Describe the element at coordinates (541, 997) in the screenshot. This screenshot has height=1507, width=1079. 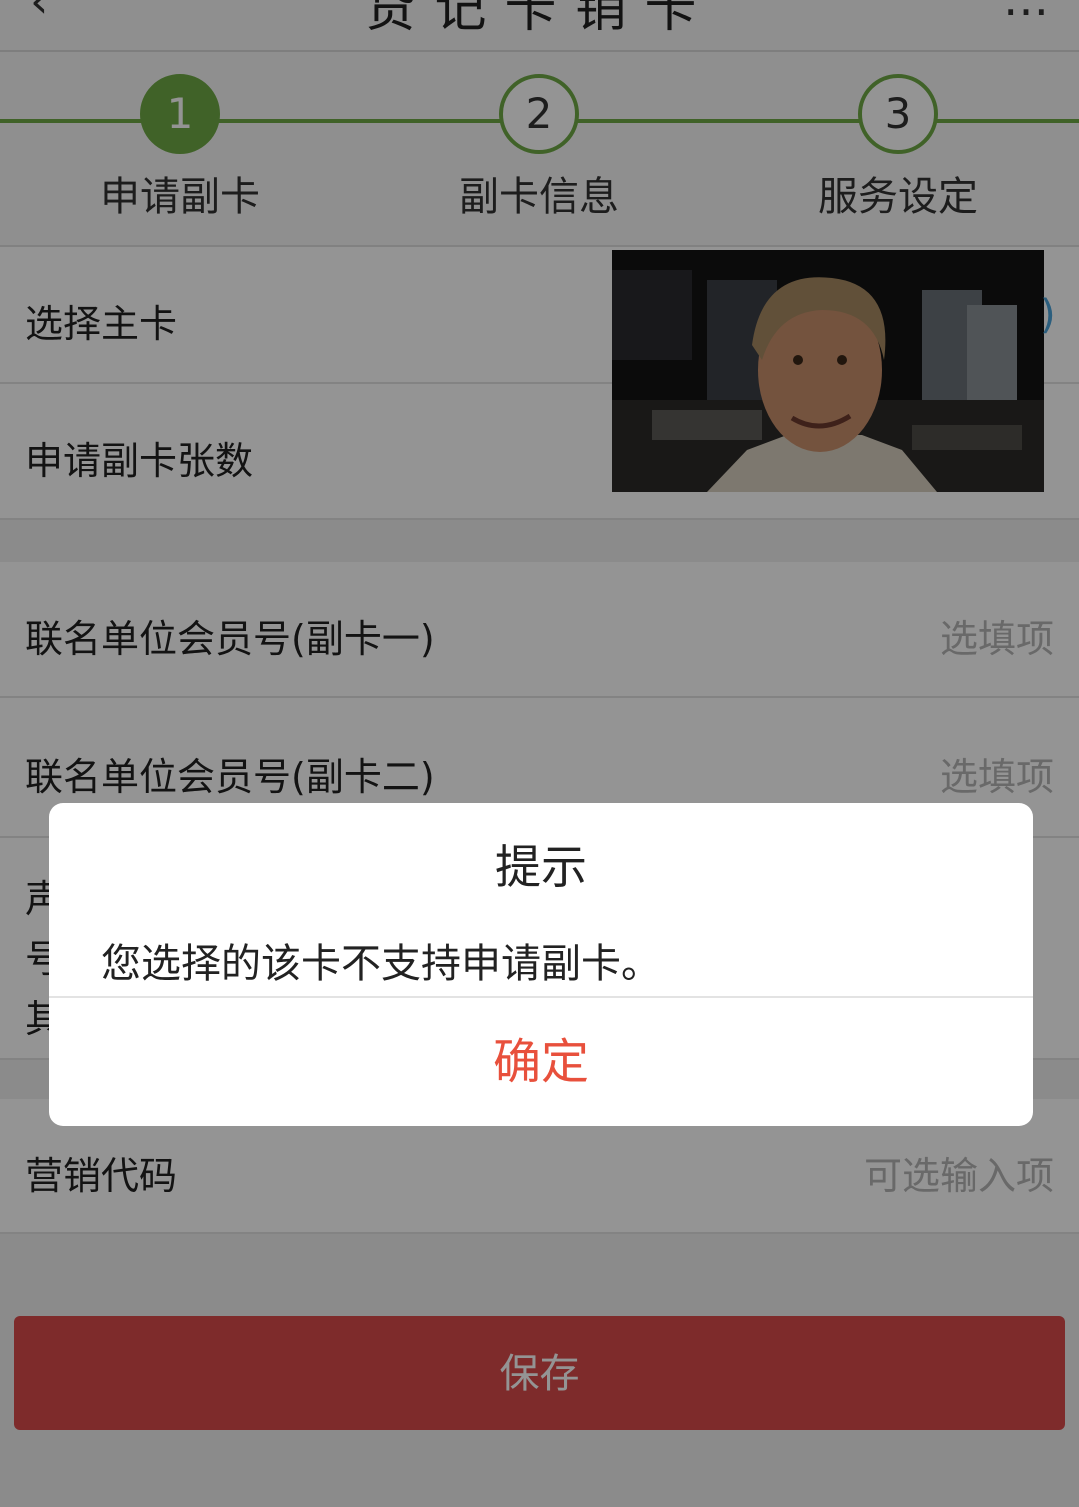
I see `dialog-divider` at that location.